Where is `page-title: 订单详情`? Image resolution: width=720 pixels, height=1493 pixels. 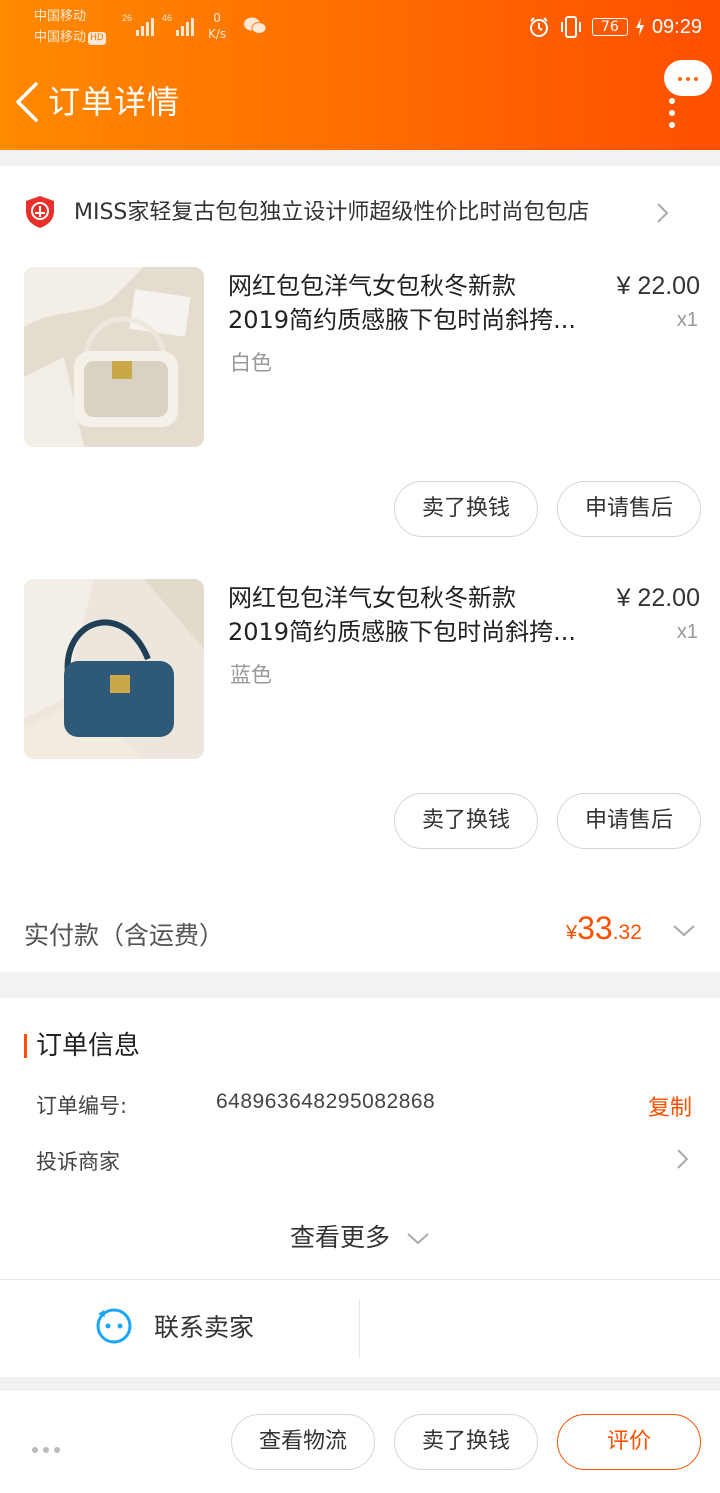 page-title: 订单详情 is located at coordinates (114, 102).